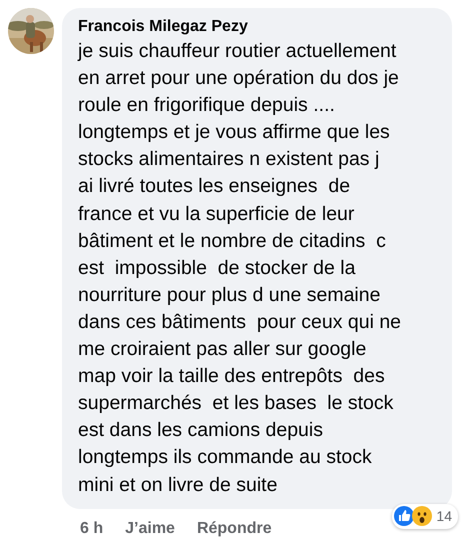  What do you see at coordinates (150, 528) in the screenshot?
I see `action-link: J’aime` at bounding box center [150, 528].